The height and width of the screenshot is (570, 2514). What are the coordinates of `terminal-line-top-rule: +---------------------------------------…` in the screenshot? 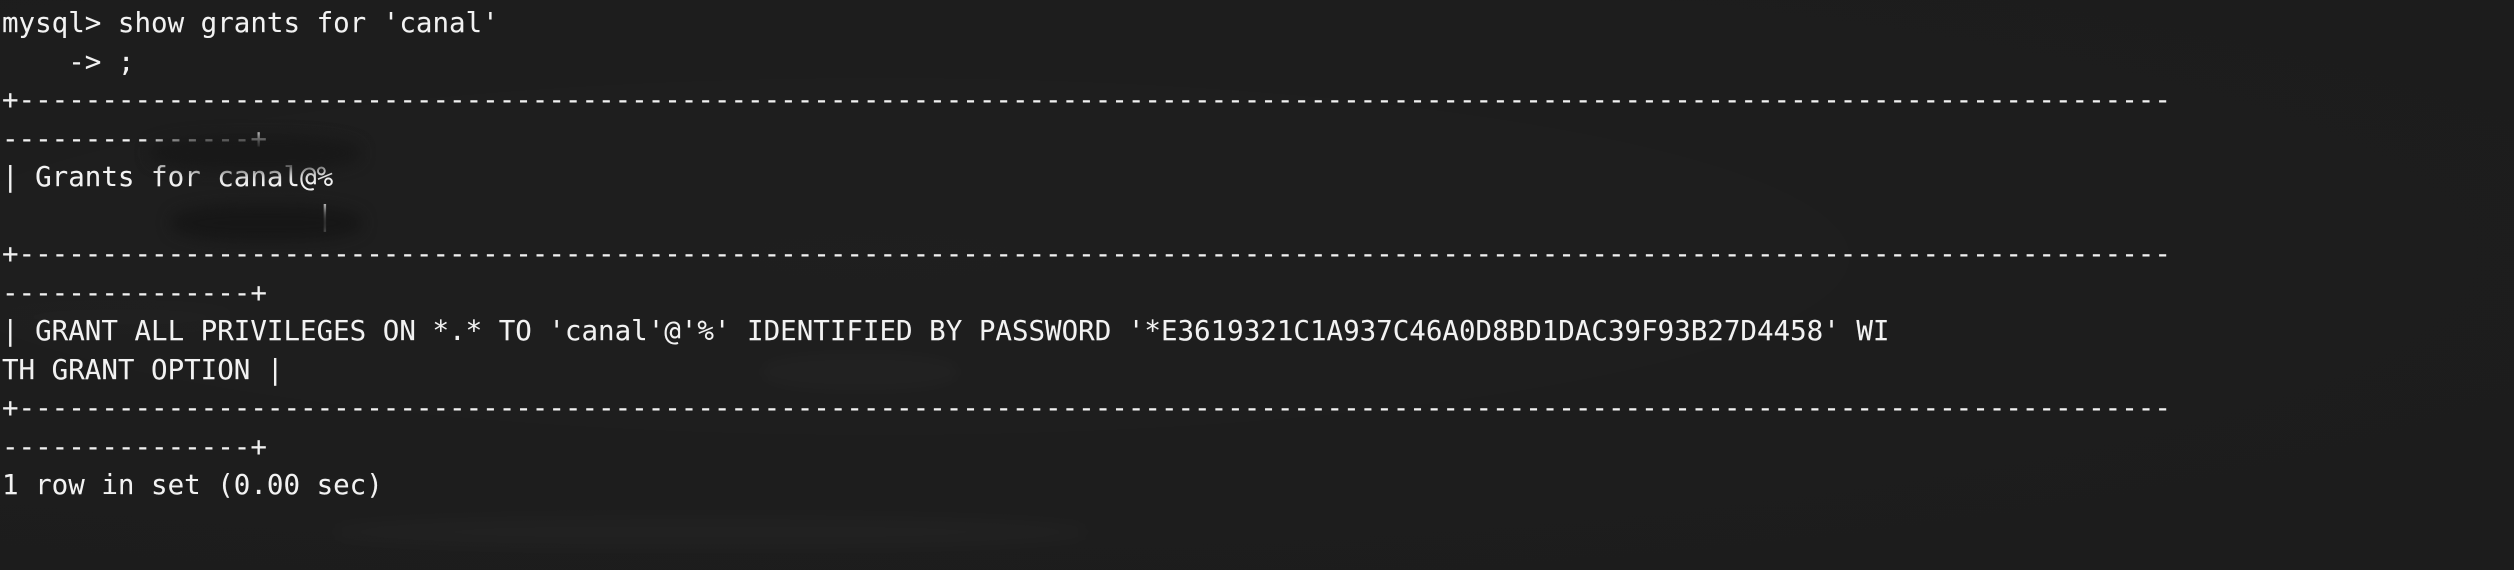 It's located at (1086, 100).